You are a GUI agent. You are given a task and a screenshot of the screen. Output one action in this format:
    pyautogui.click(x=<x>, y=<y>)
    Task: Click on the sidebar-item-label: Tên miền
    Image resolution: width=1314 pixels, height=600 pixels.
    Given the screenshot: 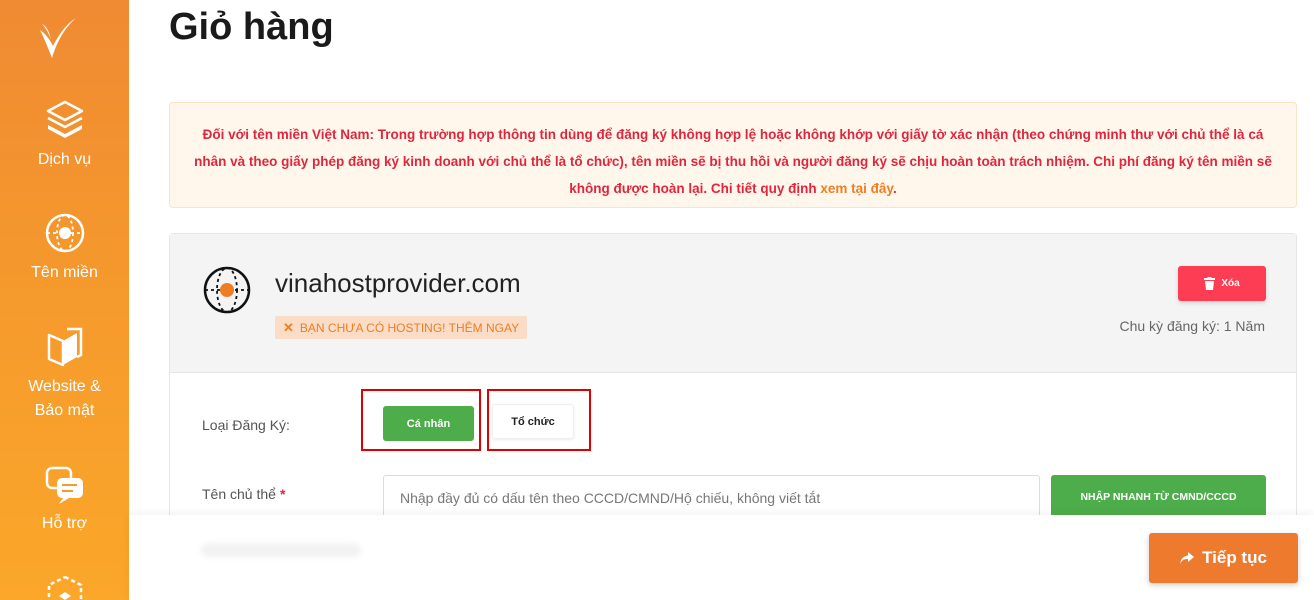 What is the action you would take?
    pyautogui.click(x=64, y=272)
    